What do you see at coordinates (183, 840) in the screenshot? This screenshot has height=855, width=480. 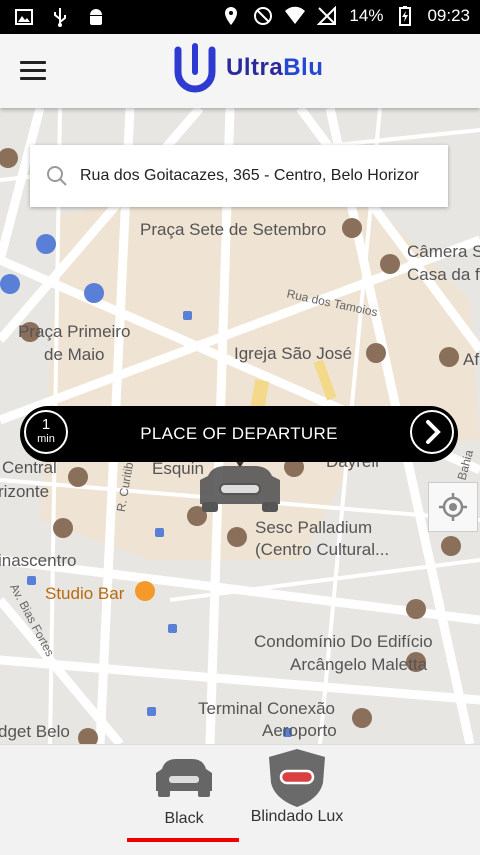 I see `selected-vehicle-indicator` at bounding box center [183, 840].